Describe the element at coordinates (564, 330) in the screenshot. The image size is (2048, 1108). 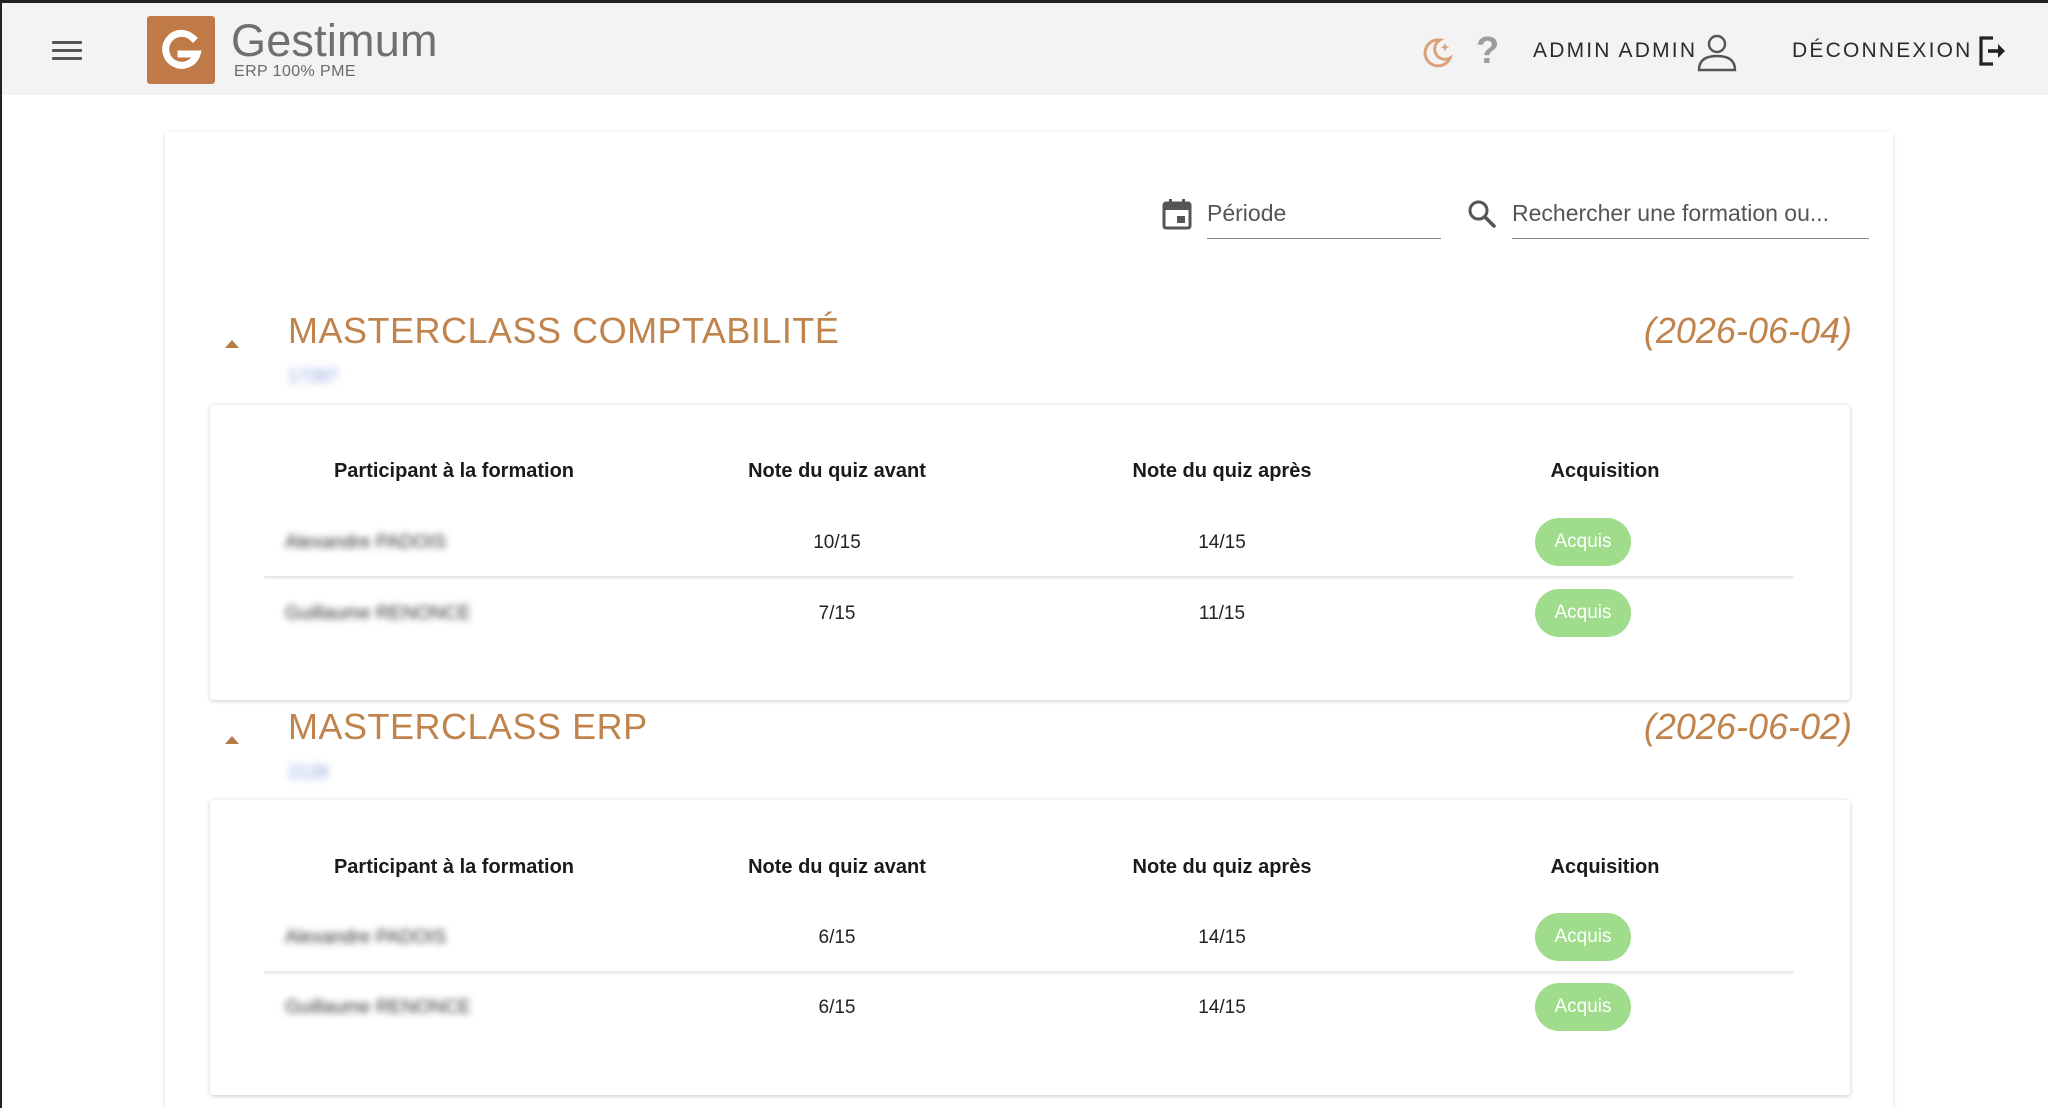
I see `section-title: MASTERCLASS COMPTABILITÉ` at that location.